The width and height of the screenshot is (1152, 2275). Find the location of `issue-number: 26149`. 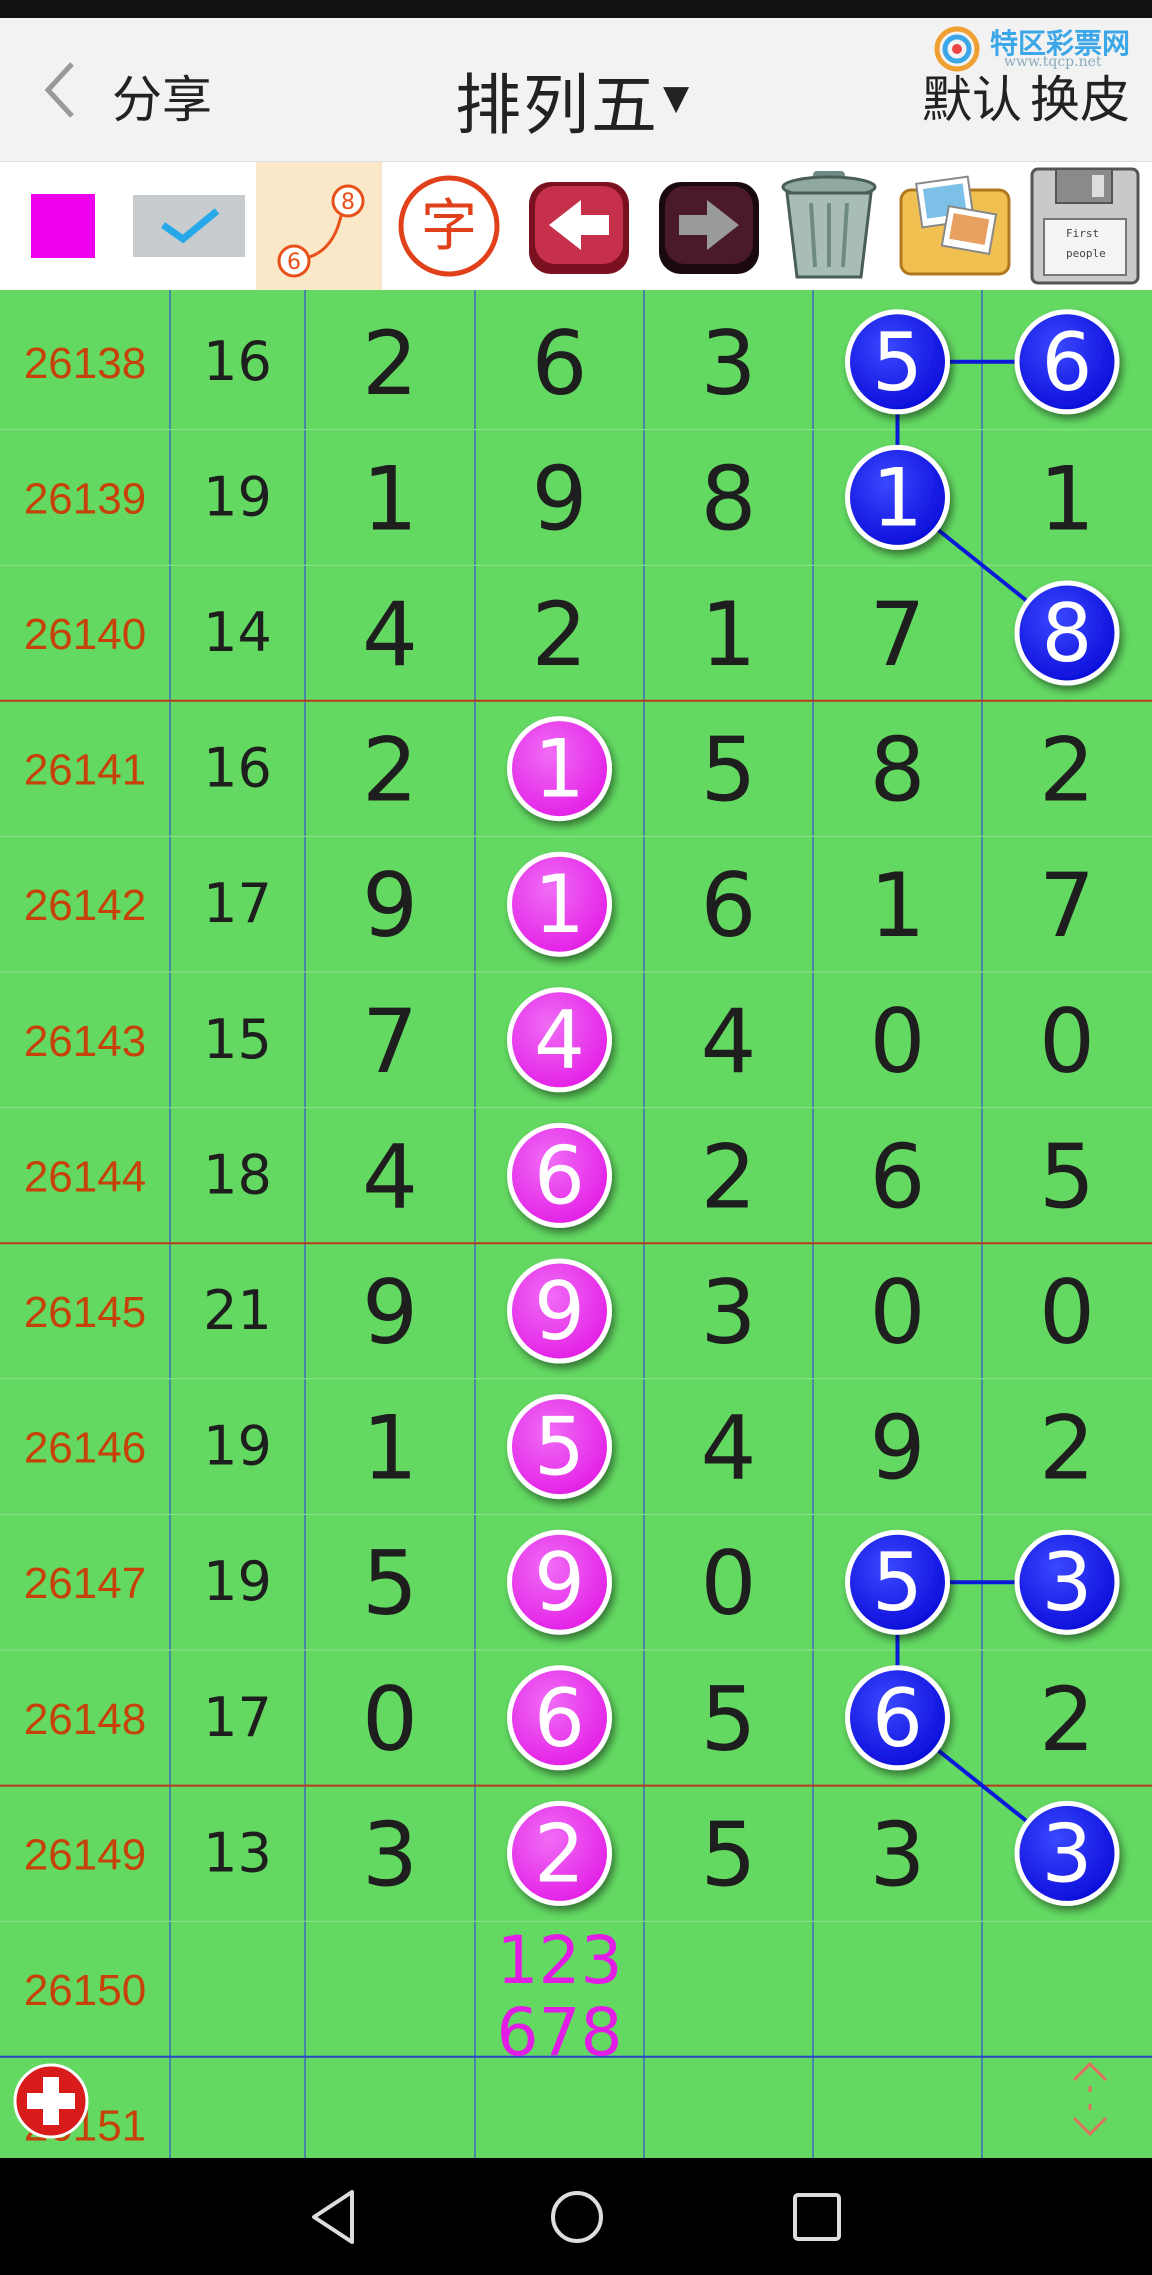

issue-number: 26149 is located at coordinates (85, 1854).